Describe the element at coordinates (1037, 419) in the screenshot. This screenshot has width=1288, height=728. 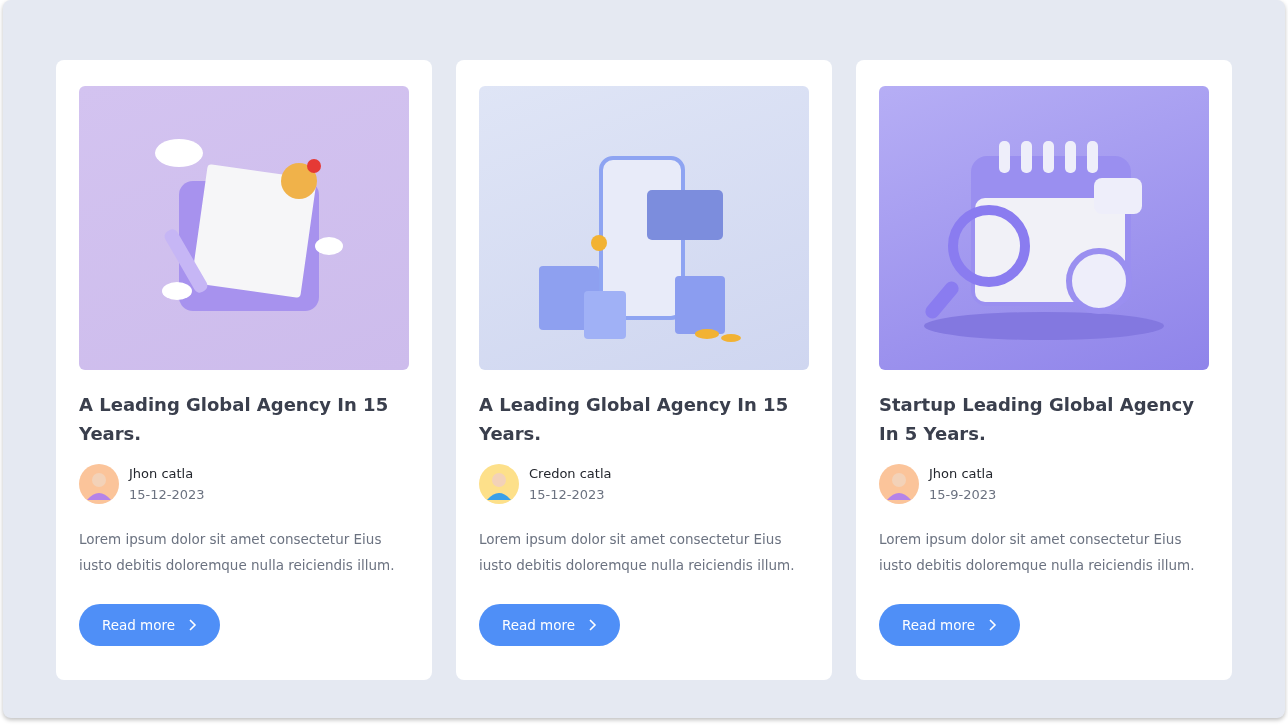
I see `card-title: Startup Leading Global Agency In 5 Years.` at that location.